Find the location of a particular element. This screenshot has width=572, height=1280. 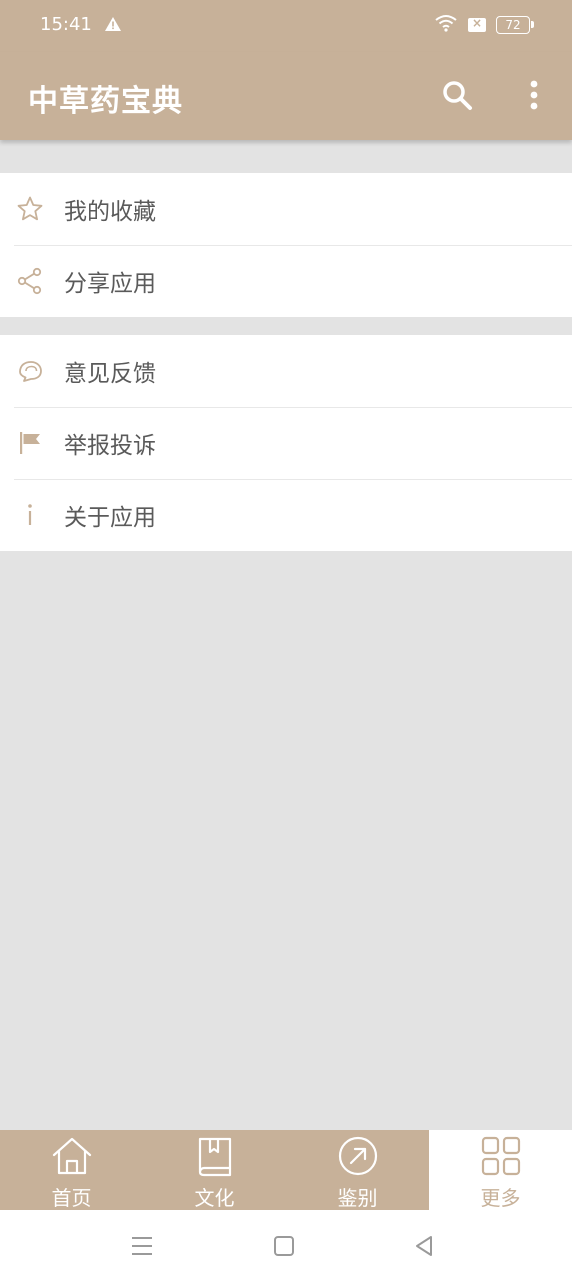

menu-item-label: 举报投诉 is located at coordinates (110, 446).